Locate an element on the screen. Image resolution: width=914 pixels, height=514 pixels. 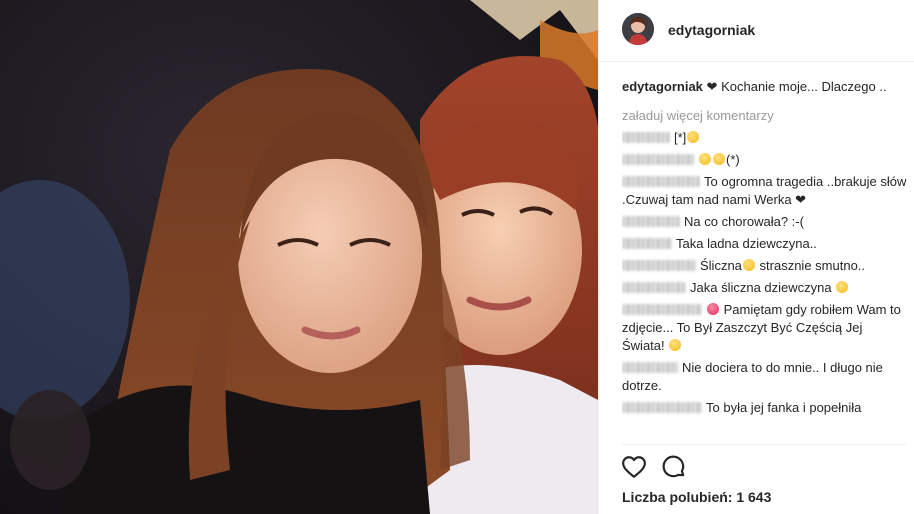
likes-count: Liczba polubień: 1 643 is located at coordinates (696, 497).